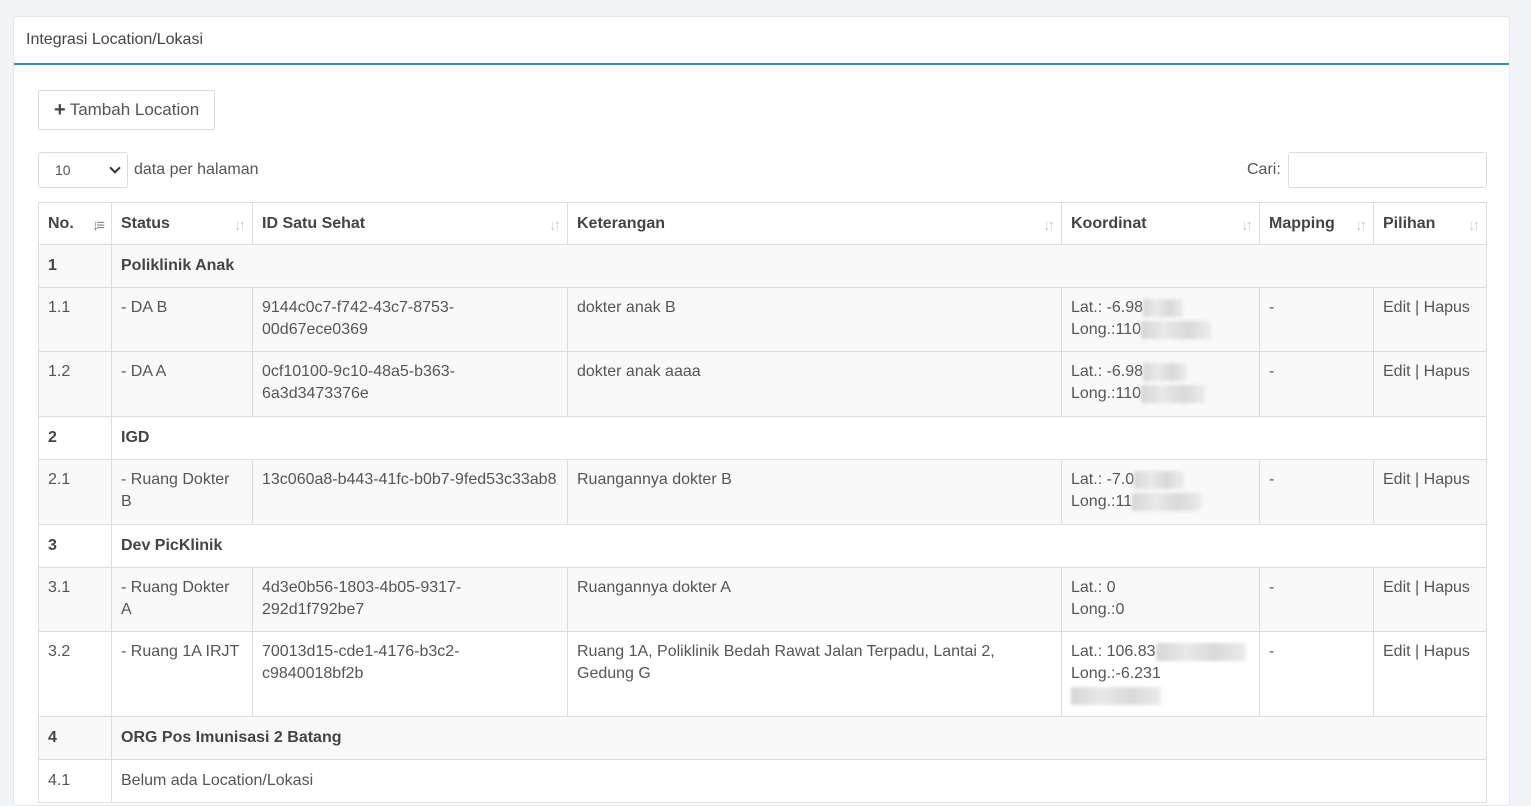  I want to click on plus-icon: +, so click(60, 110).